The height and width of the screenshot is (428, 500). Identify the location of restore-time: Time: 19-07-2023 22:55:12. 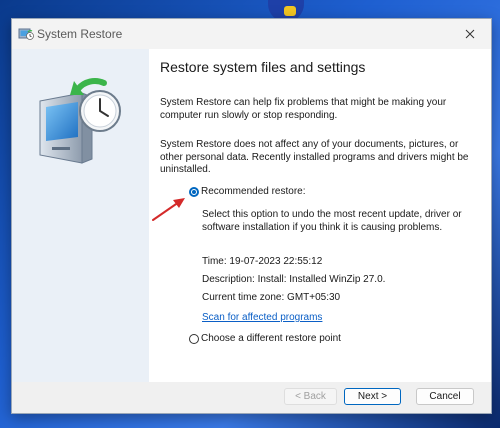
(262, 261).